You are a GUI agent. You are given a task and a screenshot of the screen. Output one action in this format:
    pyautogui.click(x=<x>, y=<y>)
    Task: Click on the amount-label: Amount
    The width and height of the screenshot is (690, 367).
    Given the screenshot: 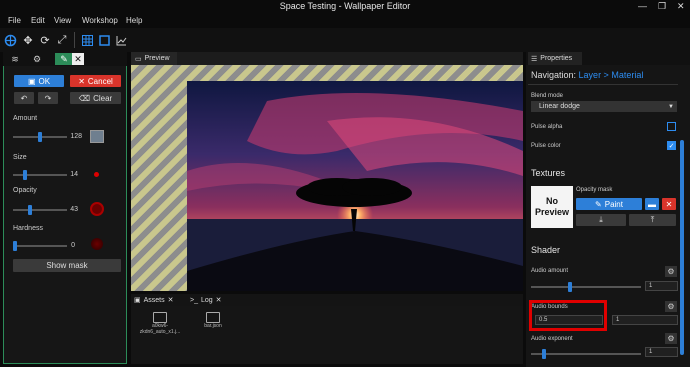 What is the action you would take?
    pyautogui.click(x=25, y=118)
    